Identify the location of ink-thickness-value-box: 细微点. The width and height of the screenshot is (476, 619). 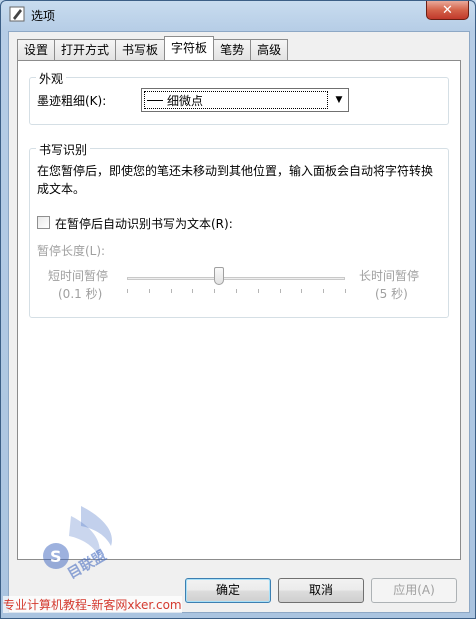
(236, 100).